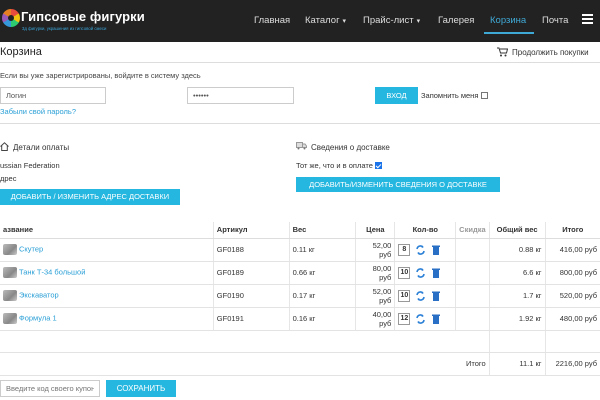  What do you see at coordinates (517, 364) in the screenshot?
I see `summary-weight: 11.1 кг` at bounding box center [517, 364].